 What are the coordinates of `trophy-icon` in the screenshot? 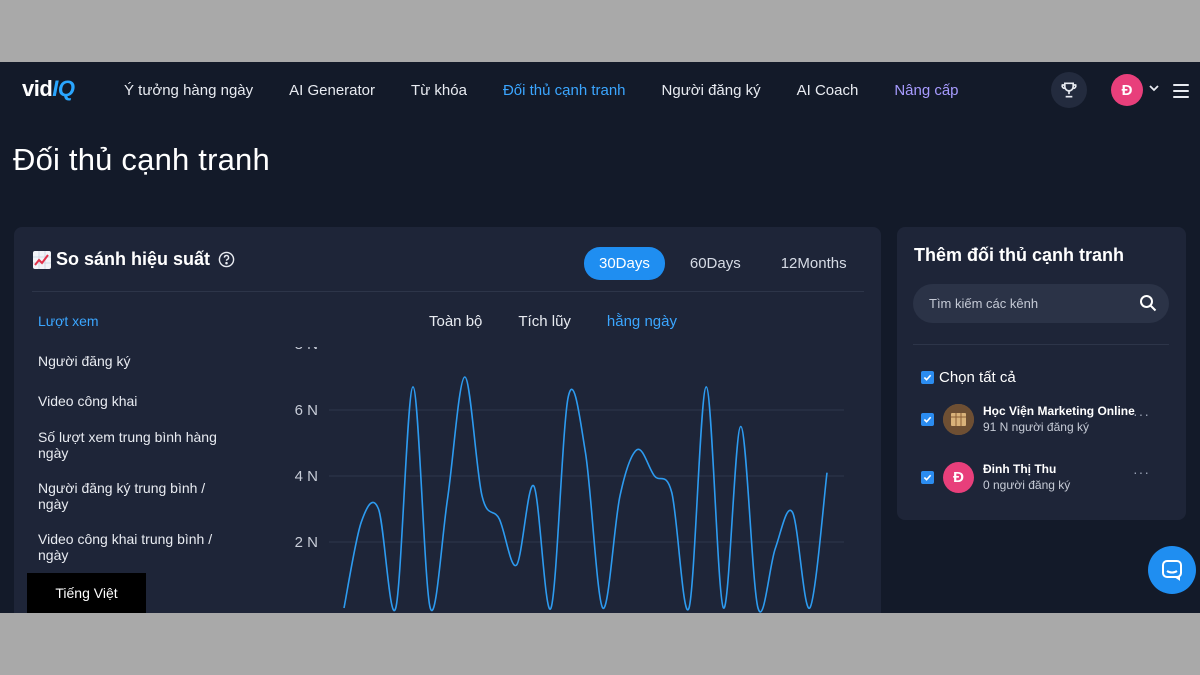 It's located at (1069, 90).